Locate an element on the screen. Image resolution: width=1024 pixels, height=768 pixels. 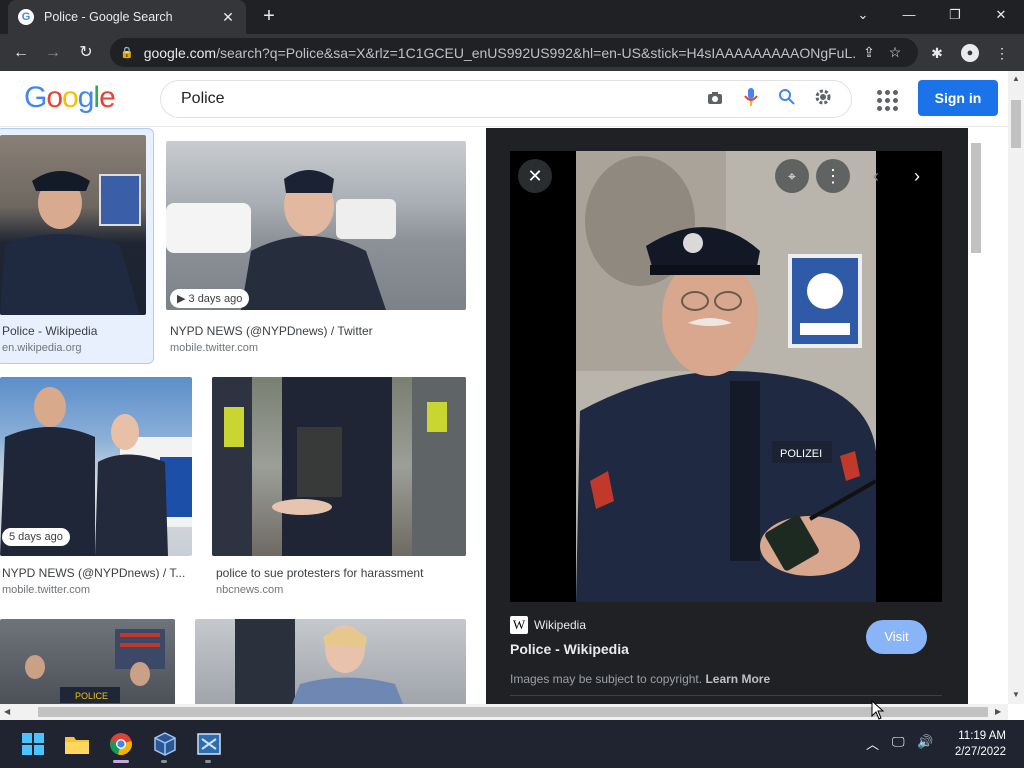
profile-avatar-icon: ● is located at coordinates (970, 53).